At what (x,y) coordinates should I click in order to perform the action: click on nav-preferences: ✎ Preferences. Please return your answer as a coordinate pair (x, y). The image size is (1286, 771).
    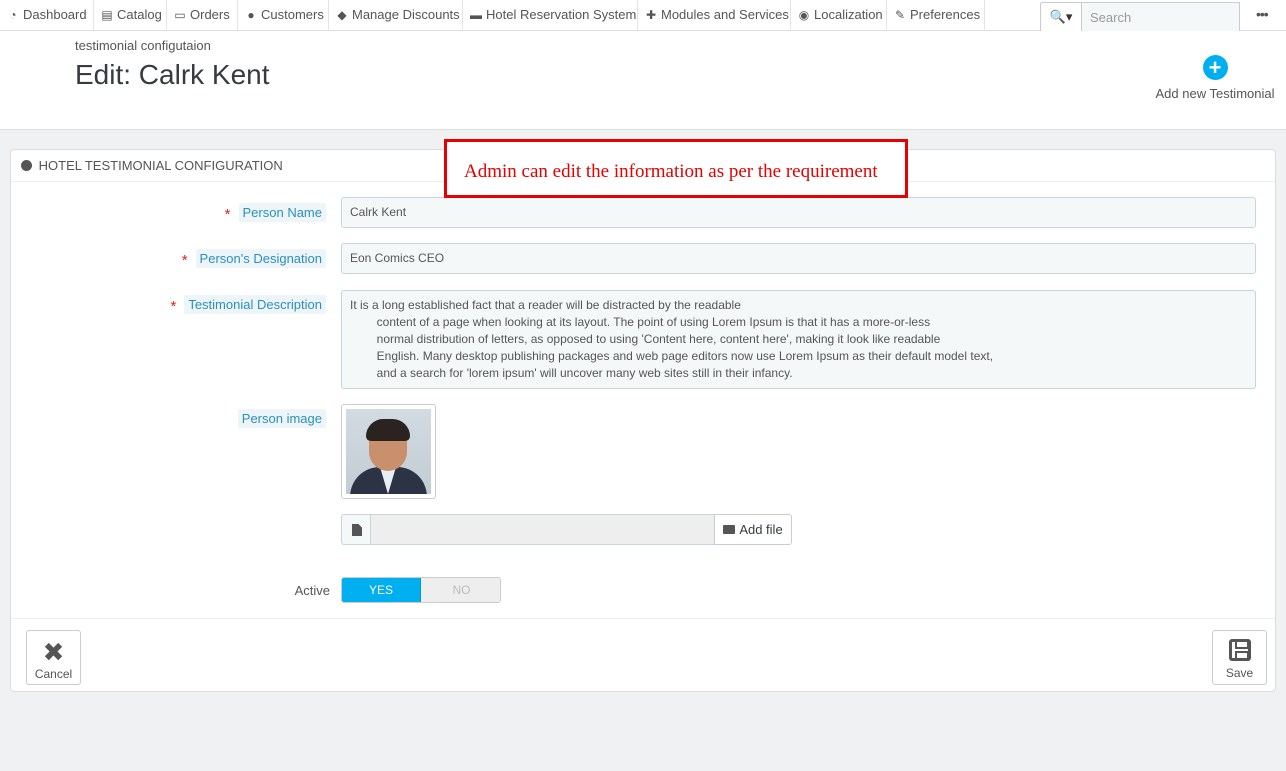
    Looking at the image, I should click on (936, 15).